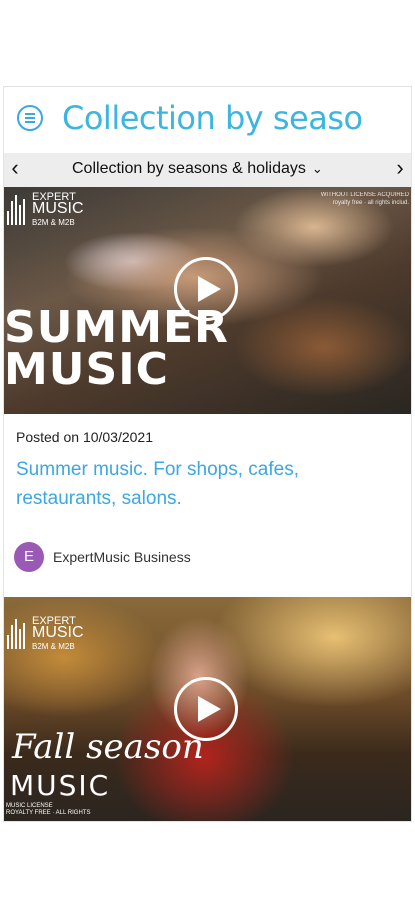  I want to click on collection-dropdown: Collection by seasons & holidays ⌄, so click(197, 169).